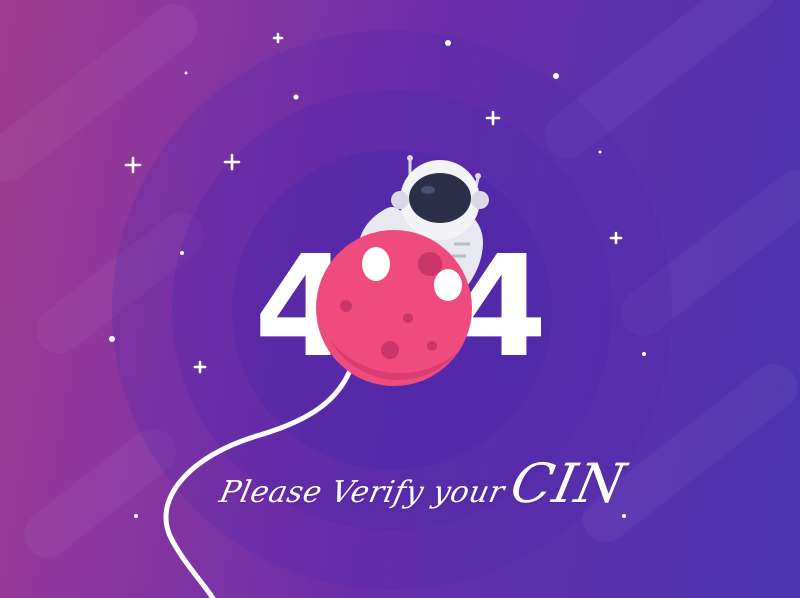 This screenshot has width=800, height=598. I want to click on verification-message: Please Verify yourCIN, so click(431, 483).